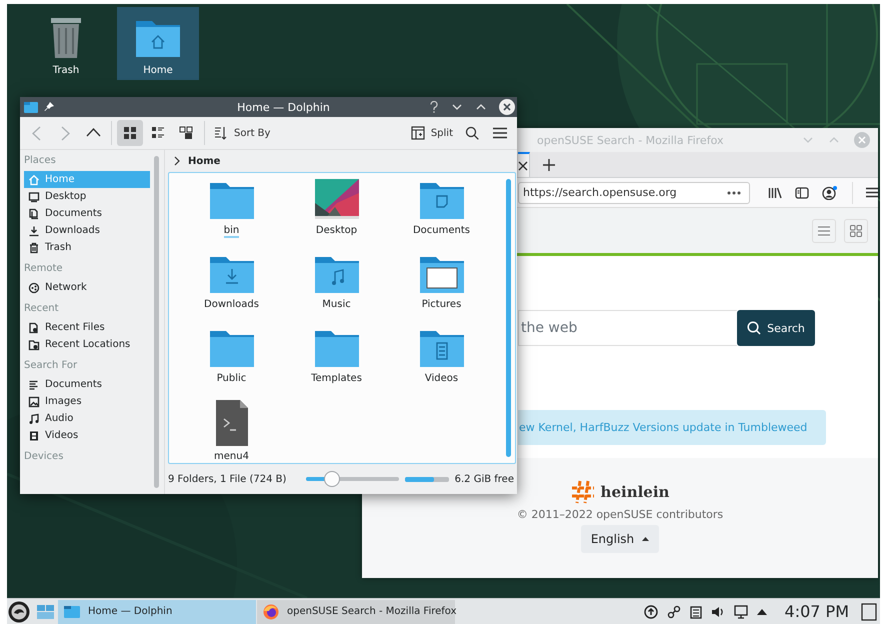 The height and width of the screenshot is (624, 884). Describe the element at coordinates (717, 611) in the screenshot. I see `volume-icon` at that location.